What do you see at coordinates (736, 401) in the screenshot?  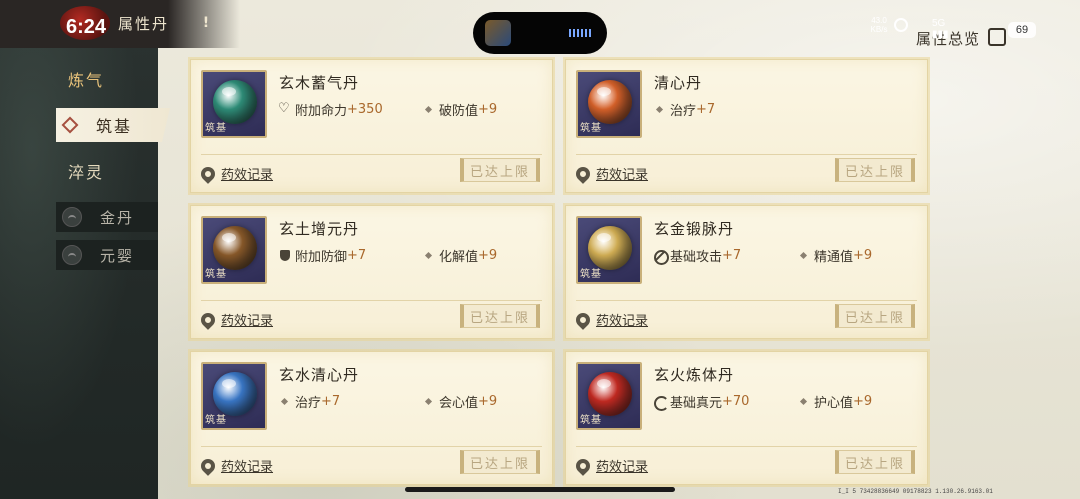 I see `stat-value: +70` at bounding box center [736, 401].